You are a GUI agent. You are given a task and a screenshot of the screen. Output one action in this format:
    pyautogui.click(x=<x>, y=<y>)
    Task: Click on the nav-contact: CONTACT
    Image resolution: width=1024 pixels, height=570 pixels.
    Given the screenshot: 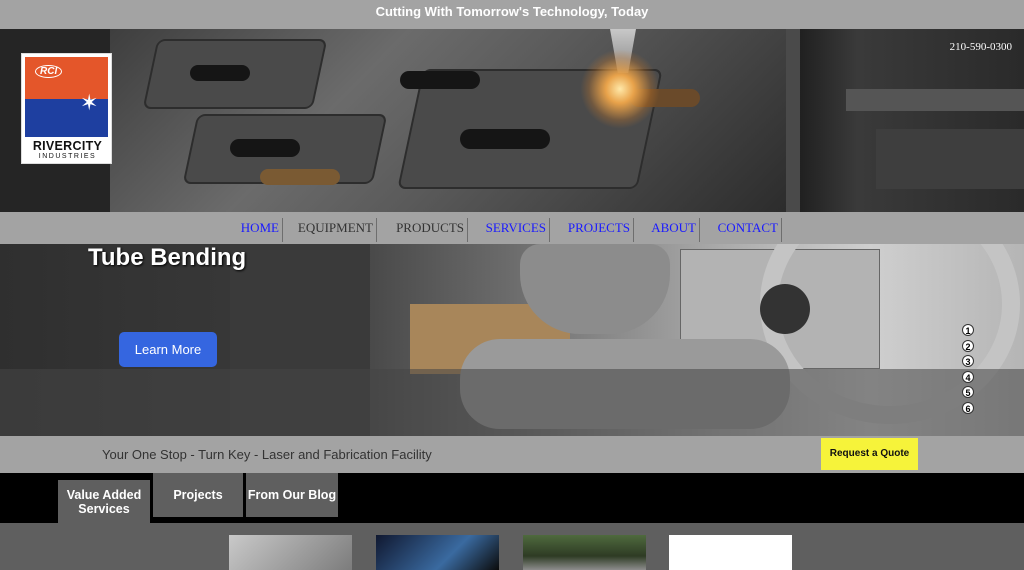 What is the action you would take?
    pyautogui.click(x=749, y=230)
    